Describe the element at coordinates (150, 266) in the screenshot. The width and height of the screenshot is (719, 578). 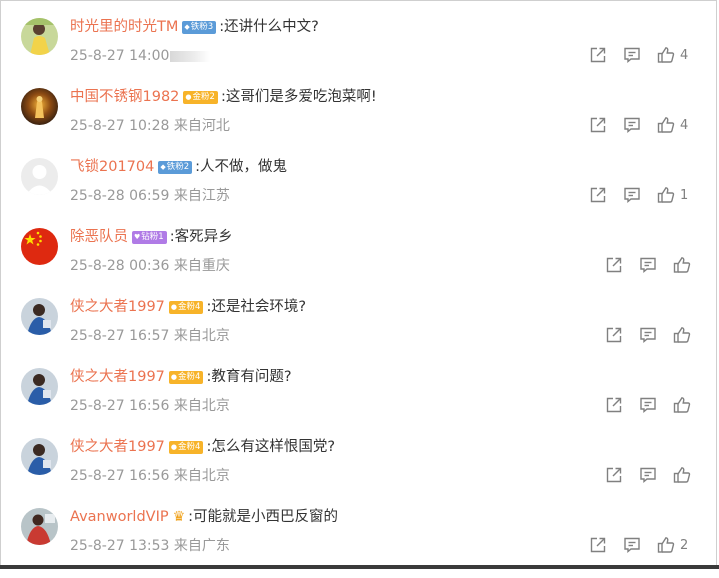
I see `comment-meta: 25-8-28 00:36 来自重庆` at that location.